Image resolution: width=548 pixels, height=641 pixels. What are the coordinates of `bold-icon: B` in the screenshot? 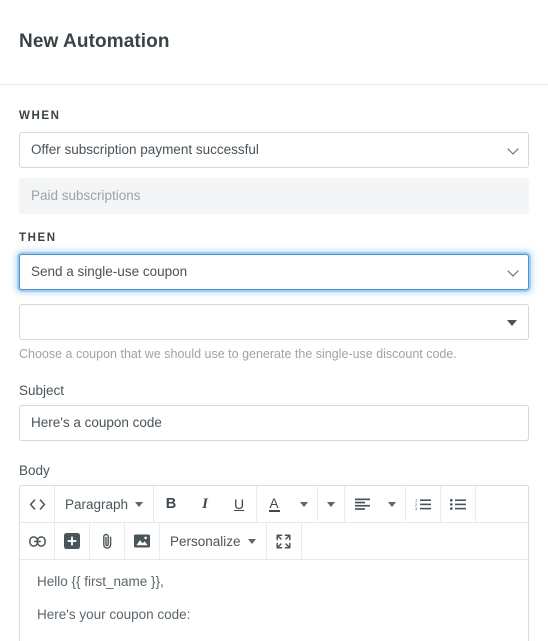 It's located at (171, 504).